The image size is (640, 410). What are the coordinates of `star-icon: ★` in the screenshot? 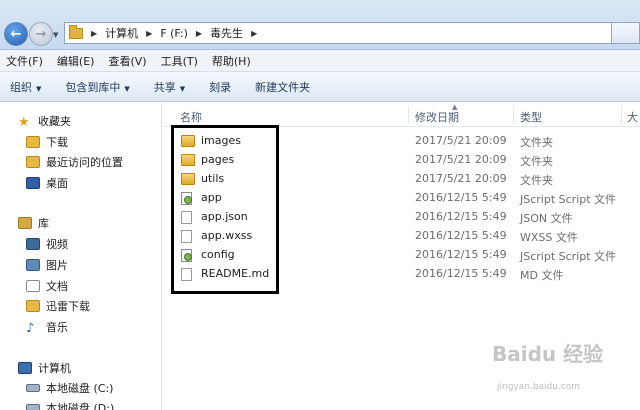 It's located at (24, 122).